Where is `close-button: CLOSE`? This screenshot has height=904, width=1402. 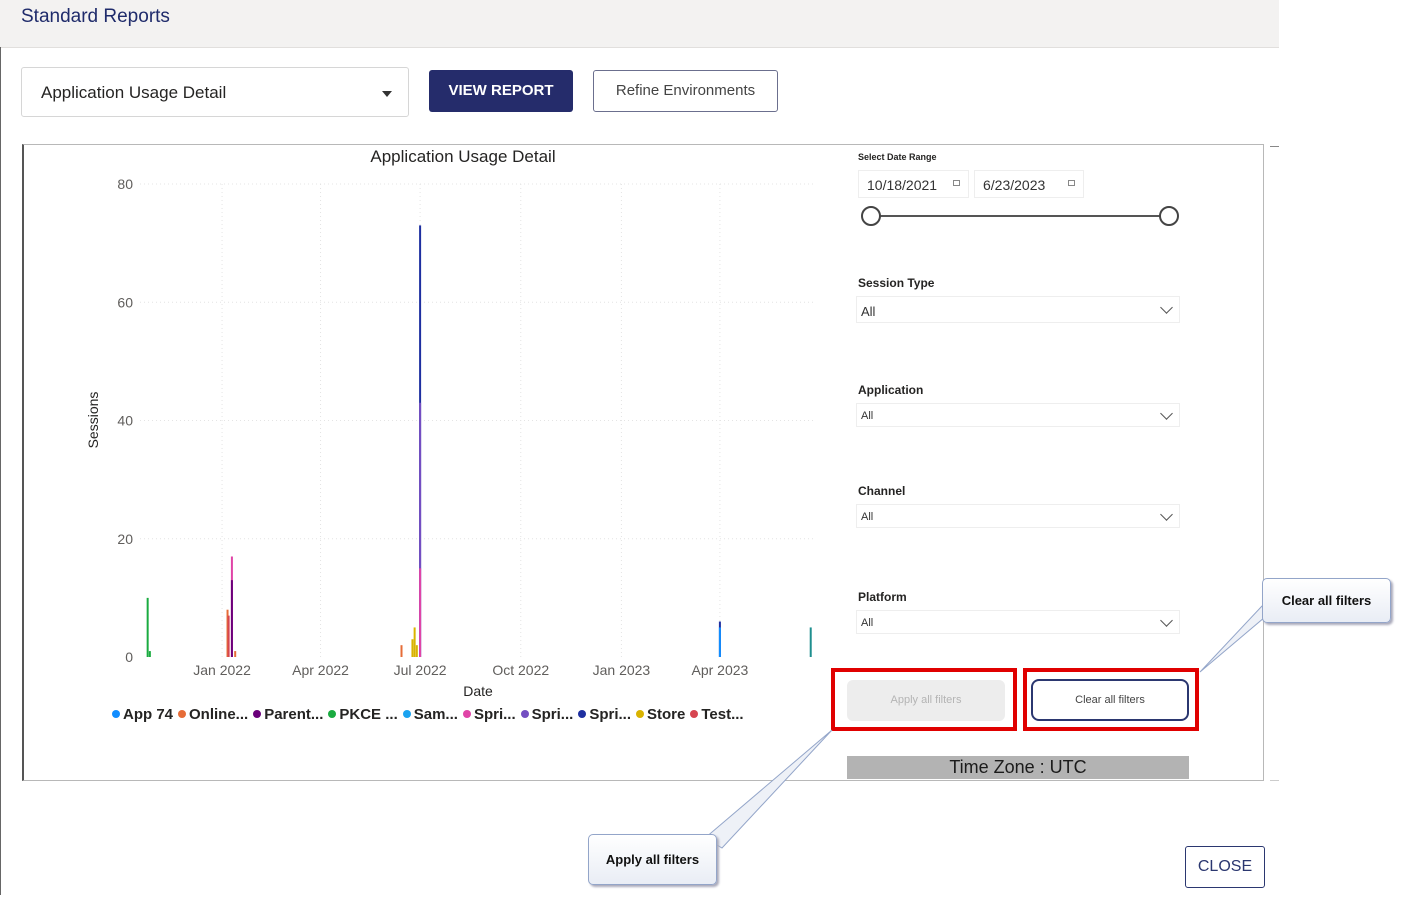
close-button: CLOSE is located at coordinates (1225, 867).